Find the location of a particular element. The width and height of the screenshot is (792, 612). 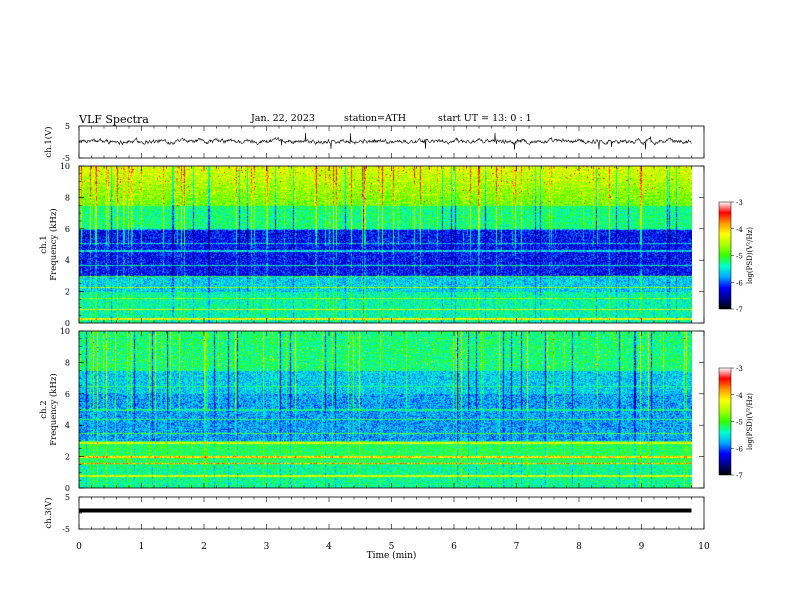

y-tick-label: 0 is located at coordinates (67, 488).